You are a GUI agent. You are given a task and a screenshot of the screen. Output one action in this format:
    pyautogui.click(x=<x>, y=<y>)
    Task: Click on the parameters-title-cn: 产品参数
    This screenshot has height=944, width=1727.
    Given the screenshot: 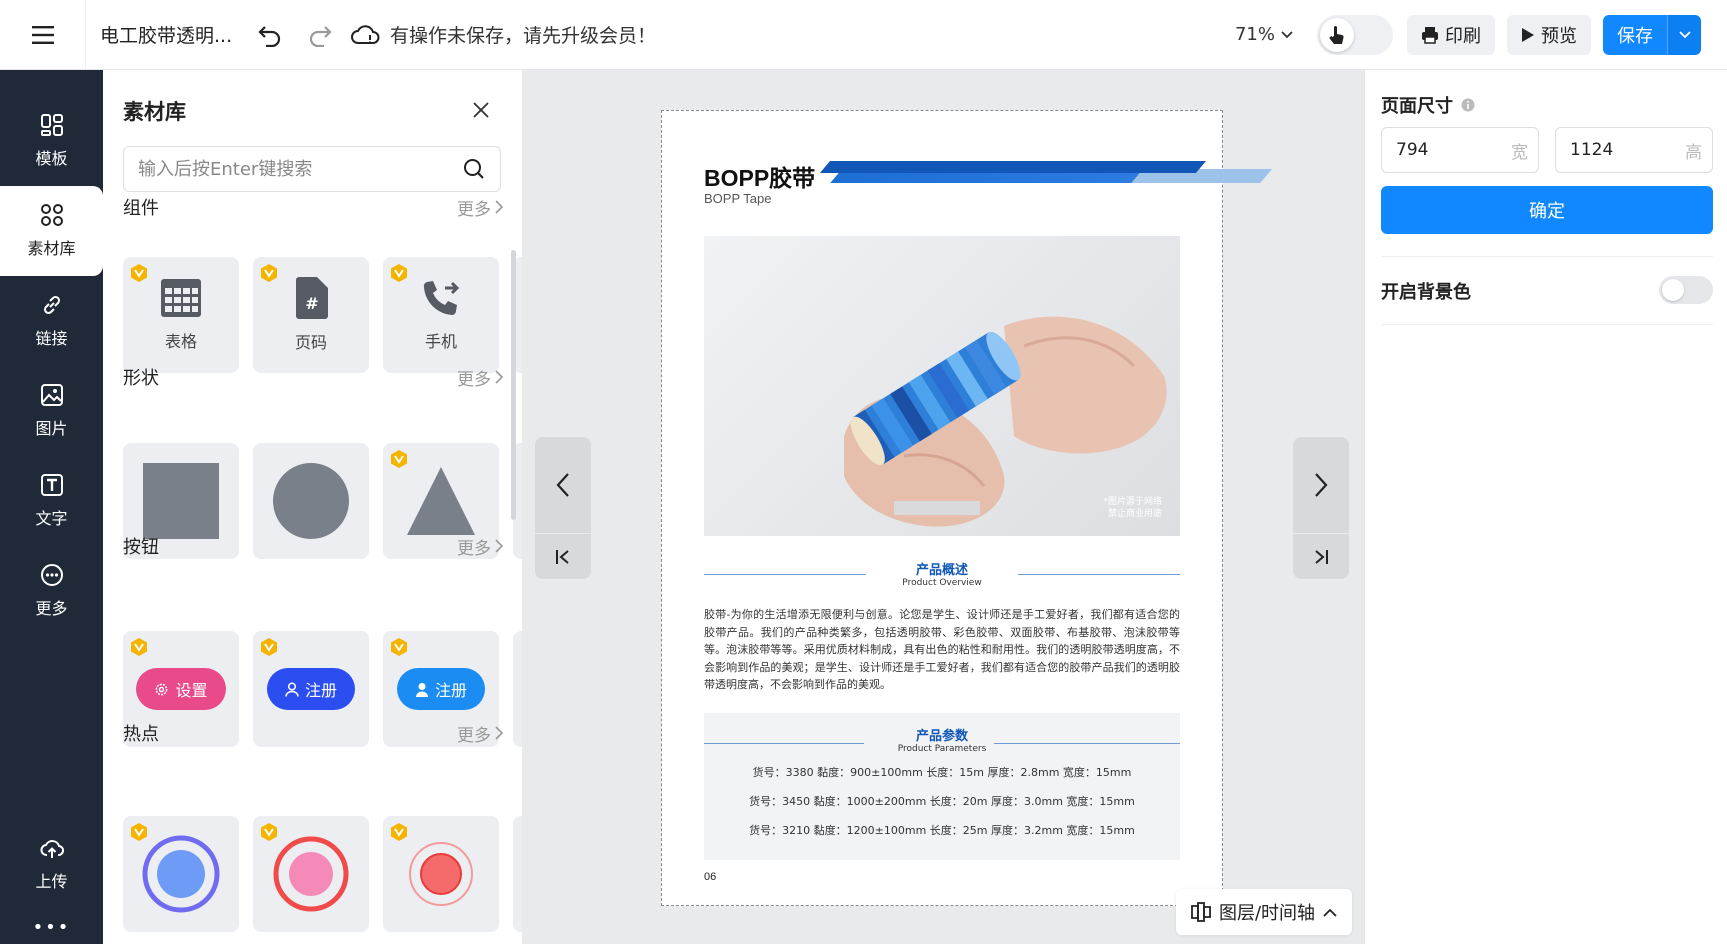 What is the action you would take?
    pyautogui.click(x=941, y=736)
    